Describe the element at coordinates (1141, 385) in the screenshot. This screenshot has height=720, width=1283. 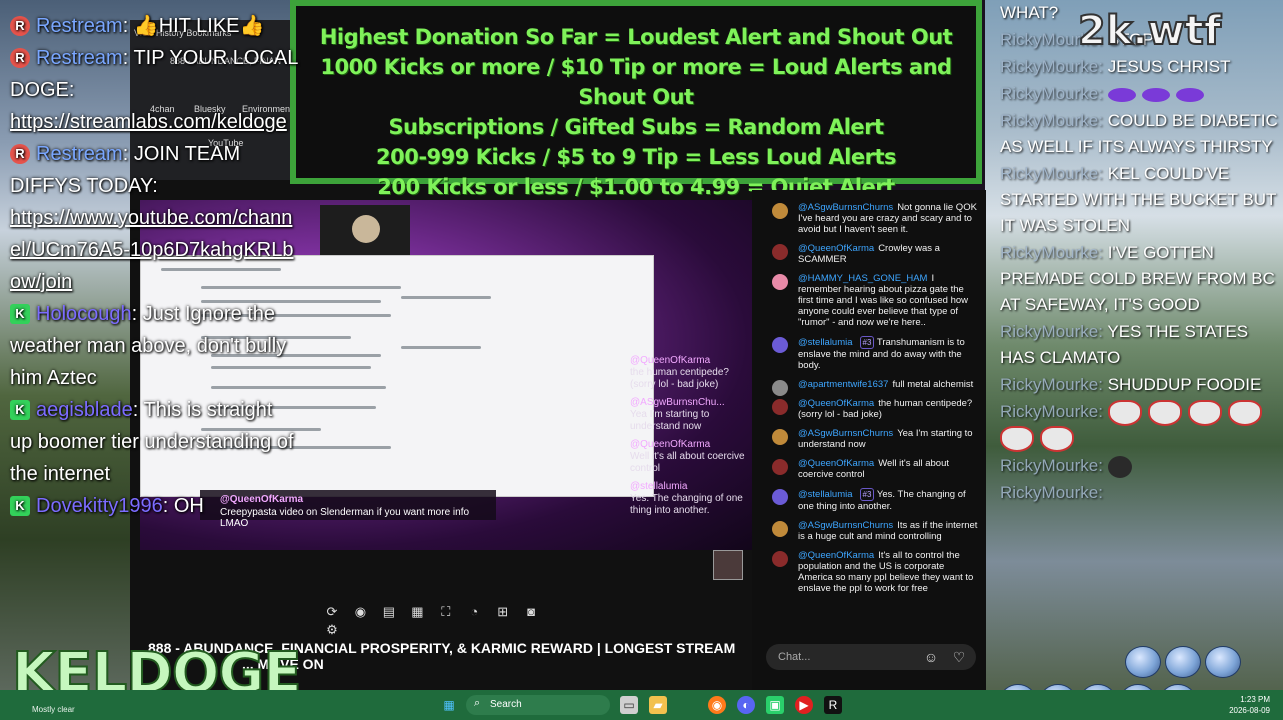
I see `right-chat-message: RickyMourke: SHUDDUP FOODIE` at that location.